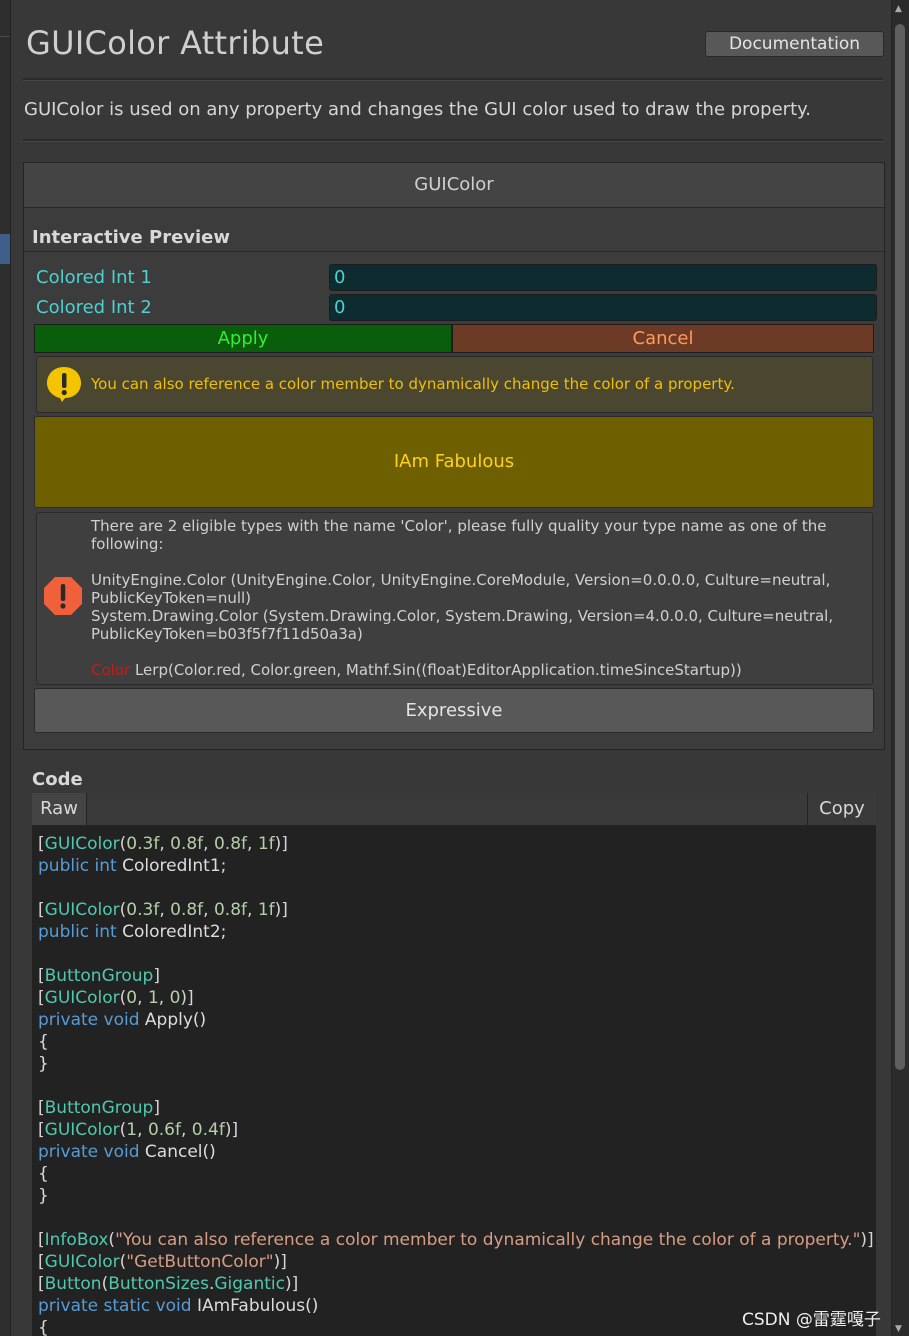 This screenshot has height=1336, width=909. What do you see at coordinates (663, 338) in the screenshot?
I see `cancel-button: Cancel` at bounding box center [663, 338].